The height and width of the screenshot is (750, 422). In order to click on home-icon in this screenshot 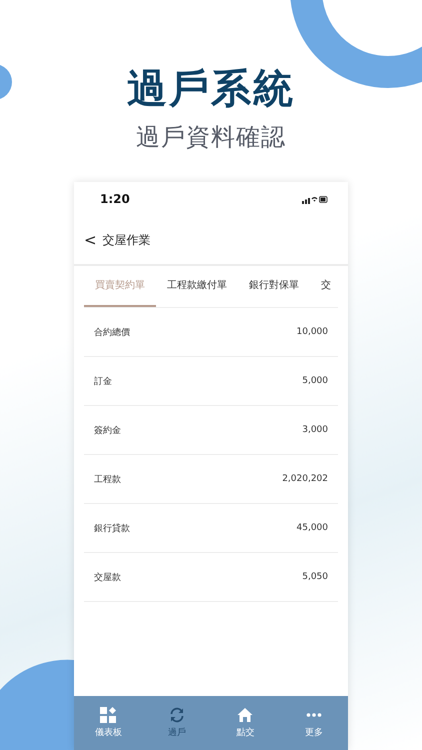, I will do `click(245, 715)`.